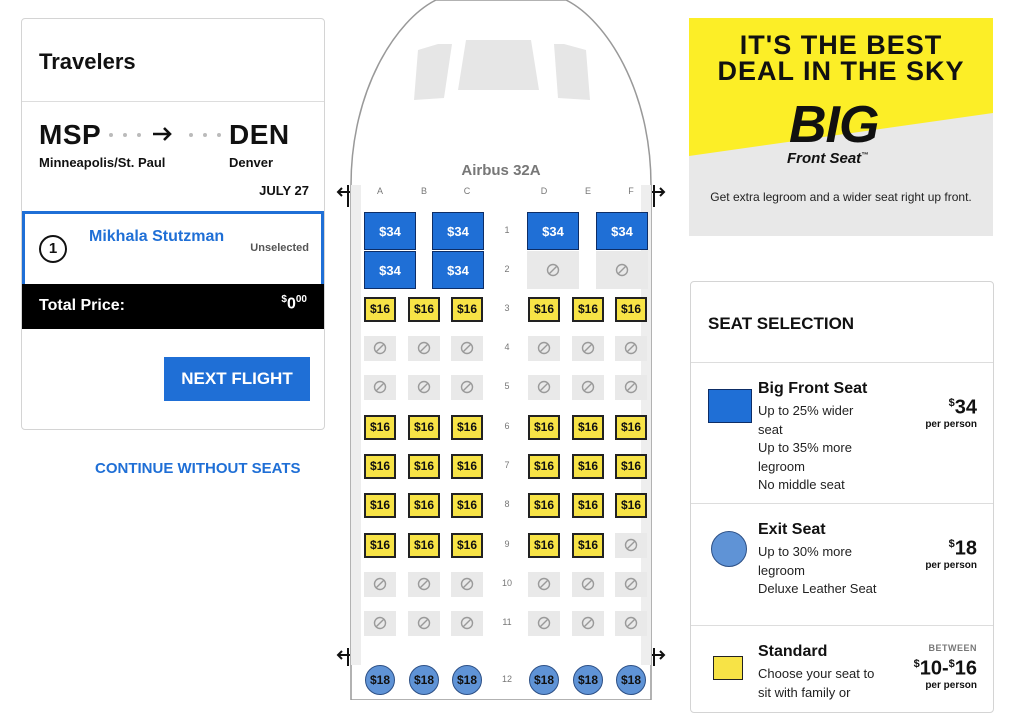 The width and height of the screenshot is (1024, 713). Describe the element at coordinates (507, 269) in the screenshot. I see `row-number: 2` at that location.